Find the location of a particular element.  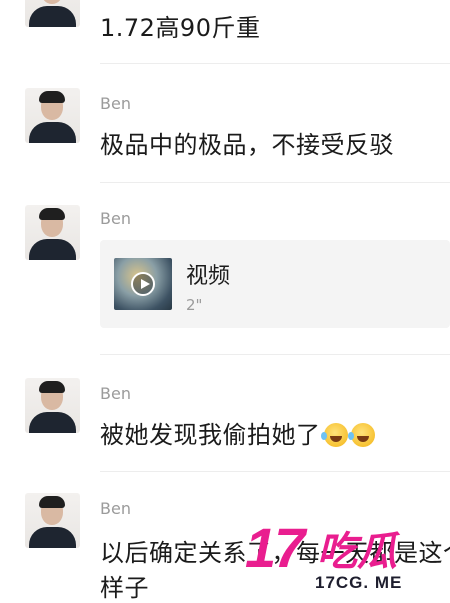

video-message-card: 视频 2" is located at coordinates (275, 284).